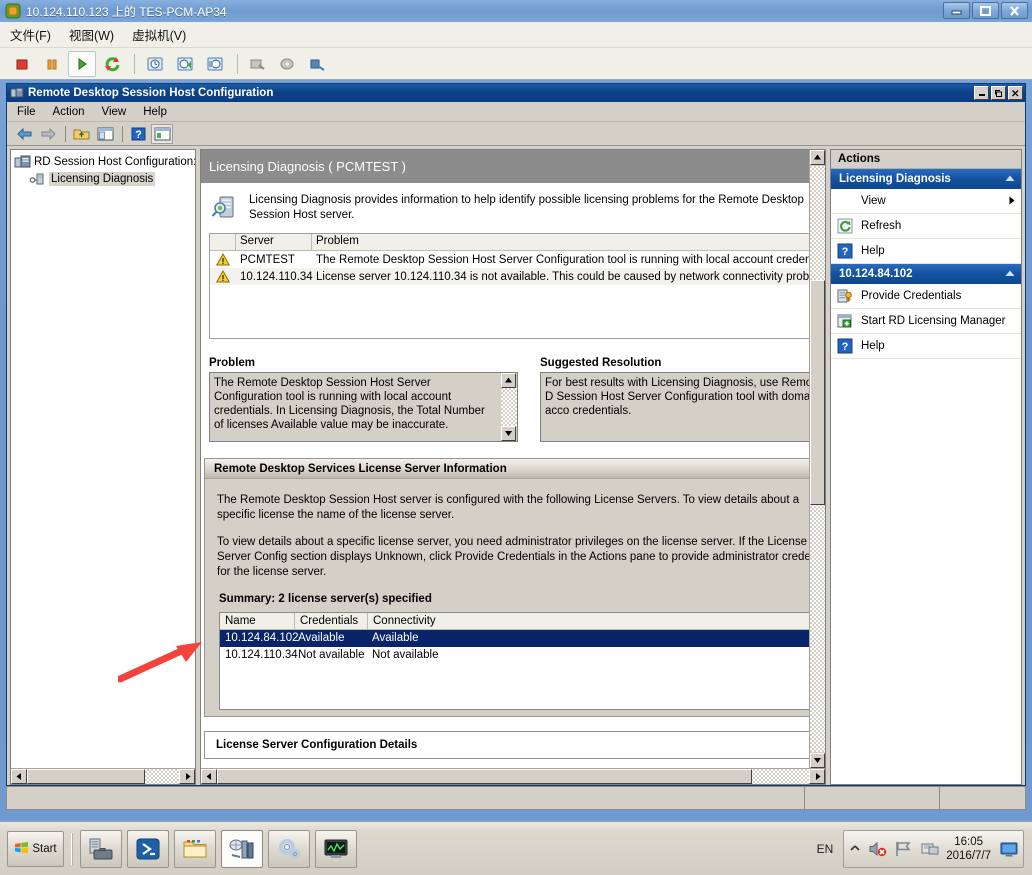 The width and height of the screenshot is (1032, 875). I want to click on action-provide-credentials: Provide Credentials, so click(926, 296).